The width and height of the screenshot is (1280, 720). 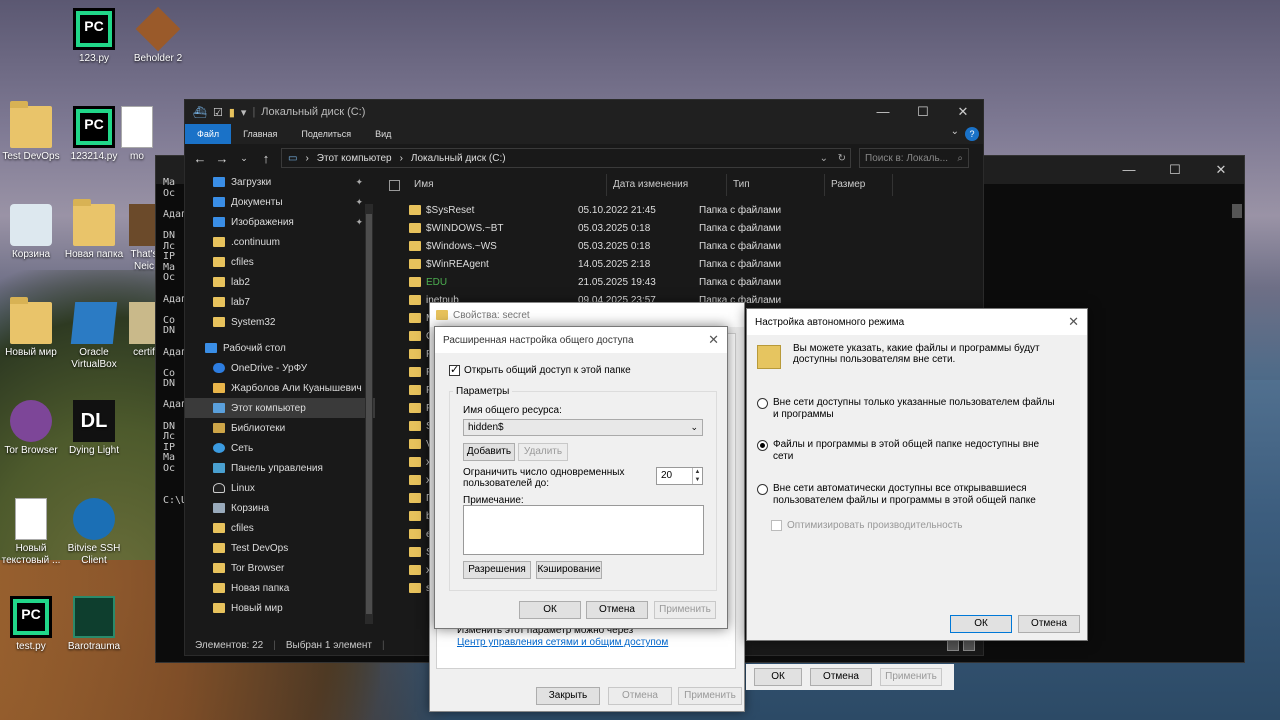 What do you see at coordinates (280, 568) in the screenshot?
I see `sidebar-item: Tor Browser` at bounding box center [280, 568].